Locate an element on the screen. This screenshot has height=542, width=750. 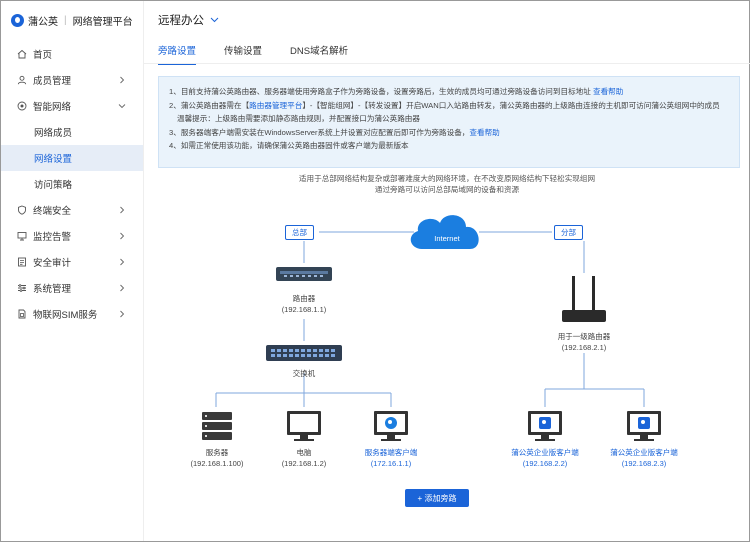
info-text: 温馨提示：上级路由需要添加静态路由规则，并配置接口为蒲公英路由器 is located at coordinates (298, 118).